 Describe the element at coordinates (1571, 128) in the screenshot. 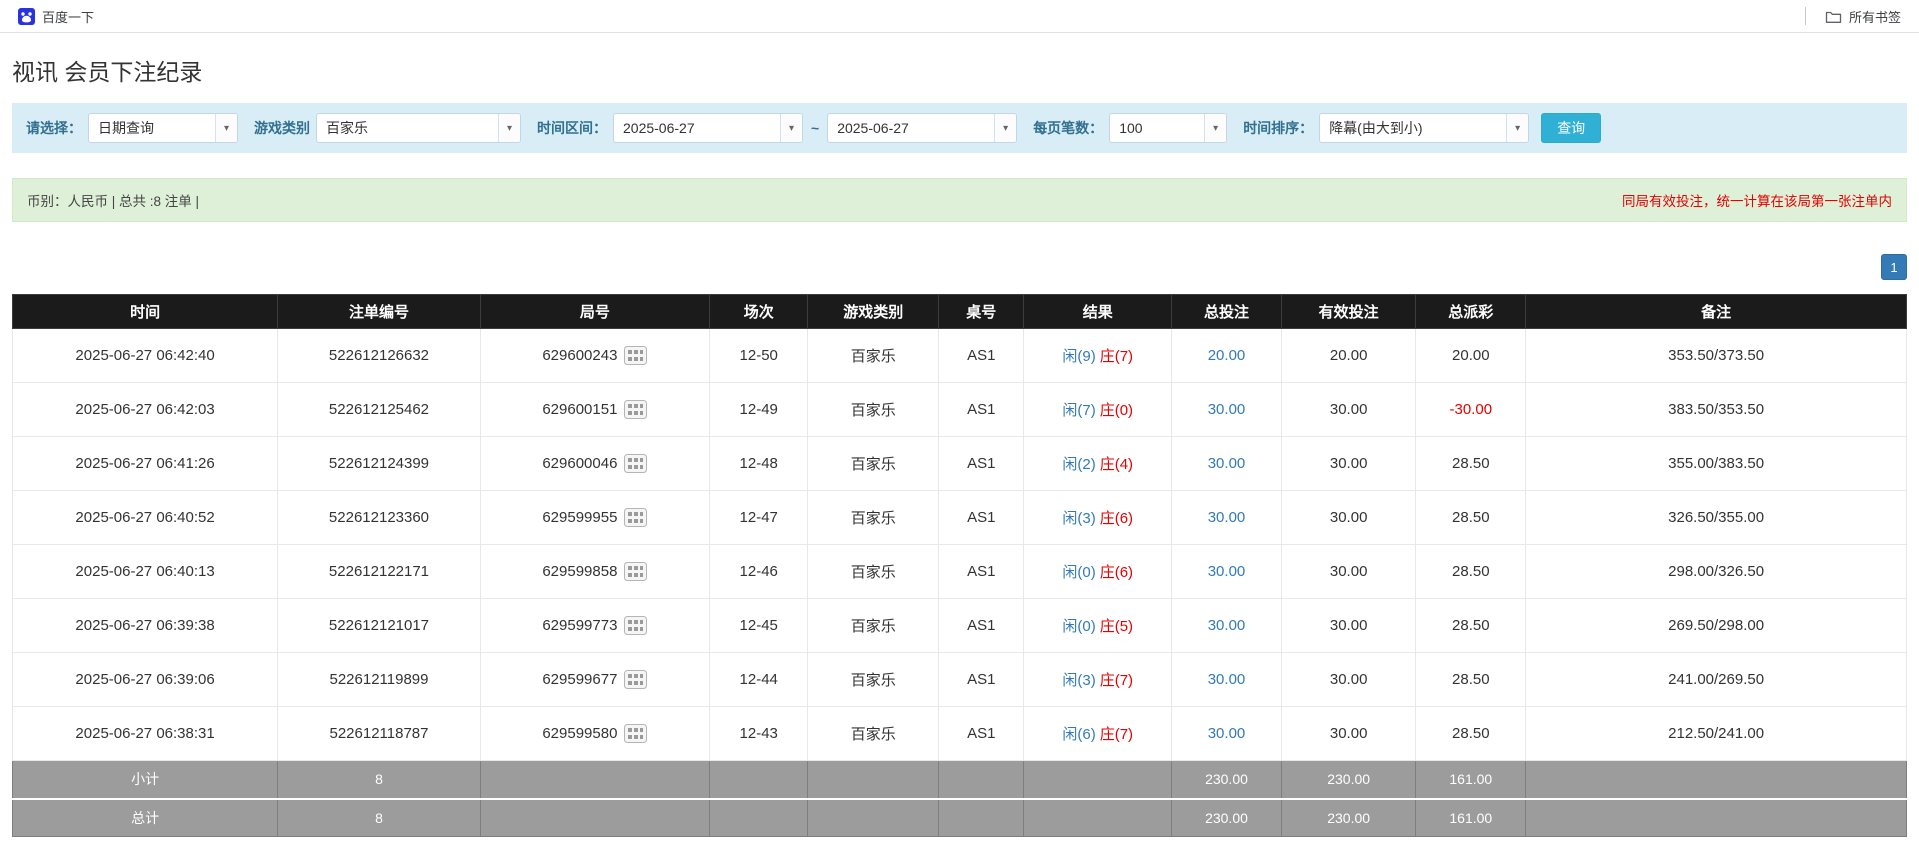

I see `query-button: 查询` at that location.